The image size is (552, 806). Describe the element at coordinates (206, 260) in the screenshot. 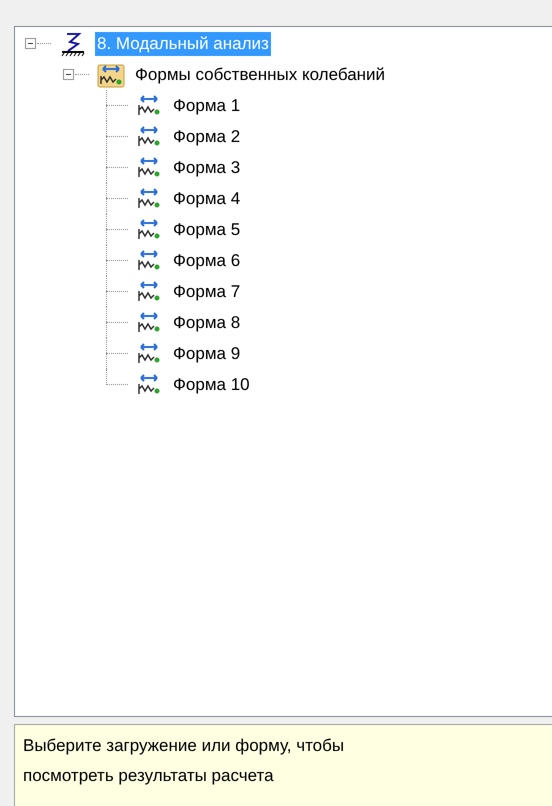

I see `tree-item: Форма 6` at that location.